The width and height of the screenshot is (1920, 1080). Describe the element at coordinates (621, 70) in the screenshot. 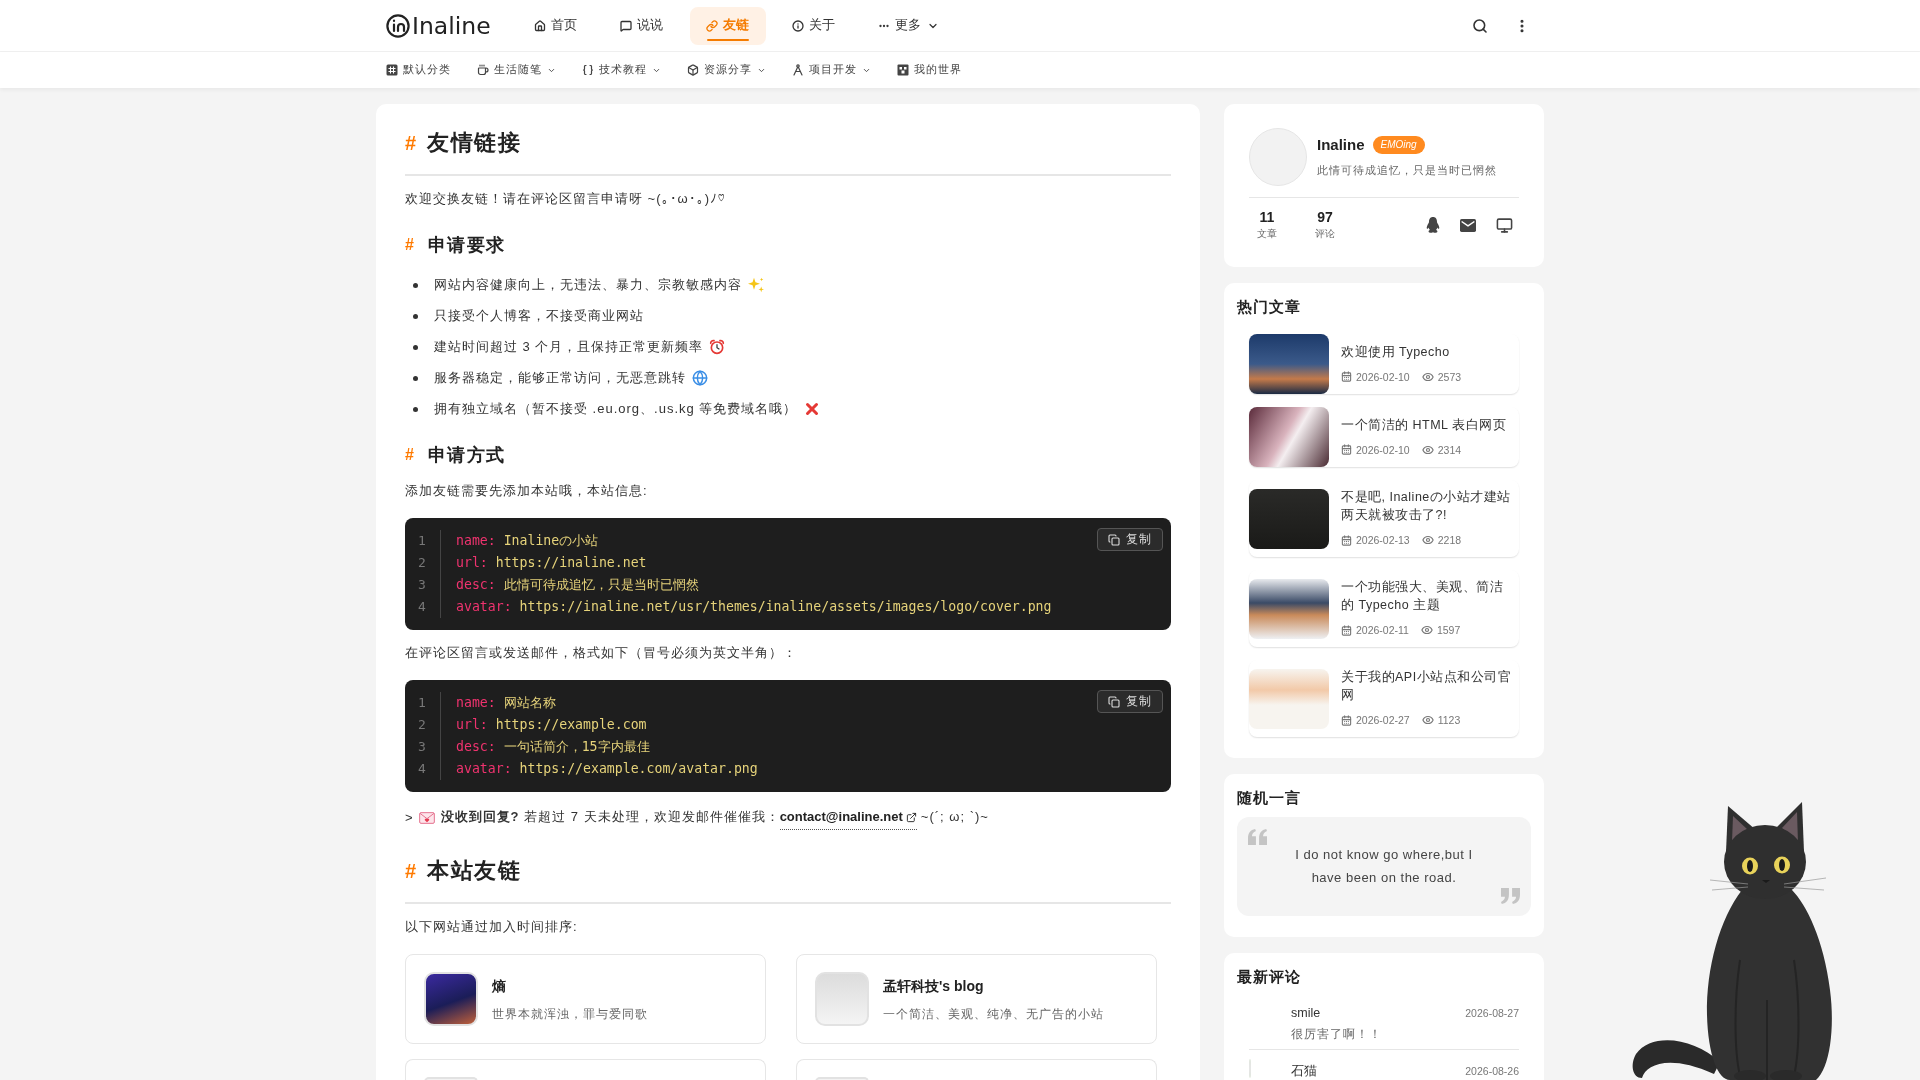

I see `category-link: 技术教程` at that location.